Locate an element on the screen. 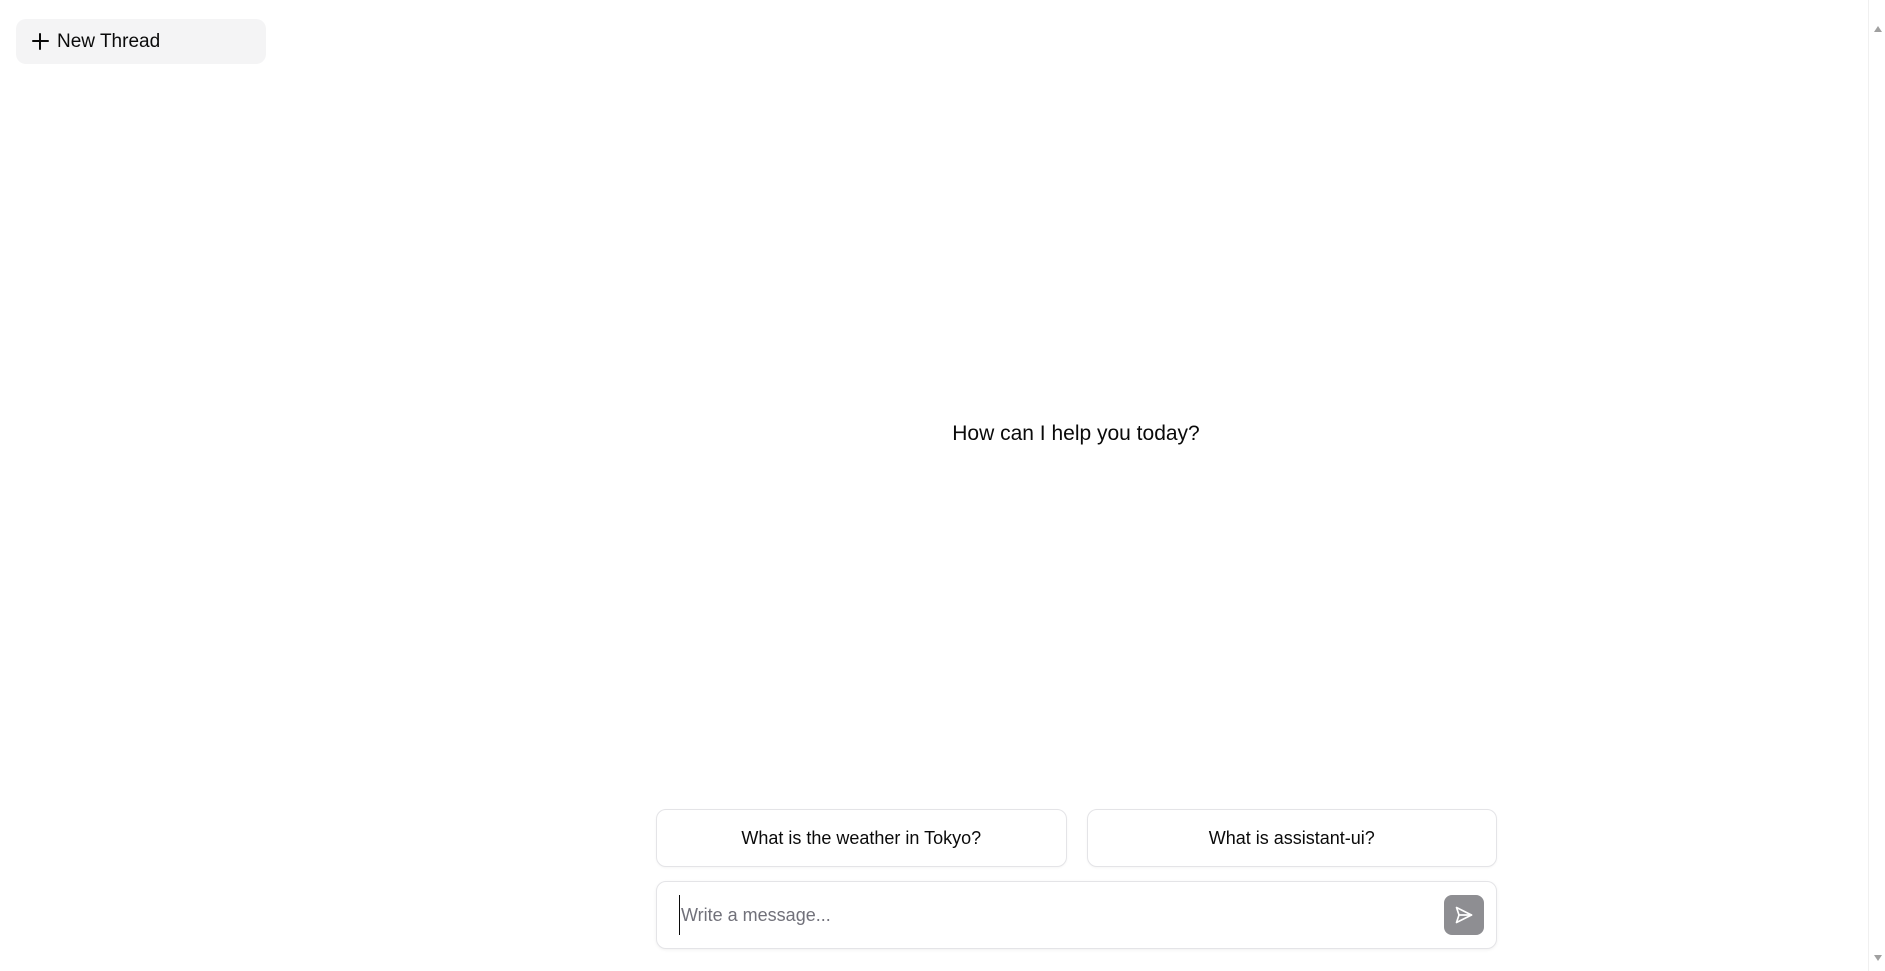  send-button is located at coordinates (1464, 915).